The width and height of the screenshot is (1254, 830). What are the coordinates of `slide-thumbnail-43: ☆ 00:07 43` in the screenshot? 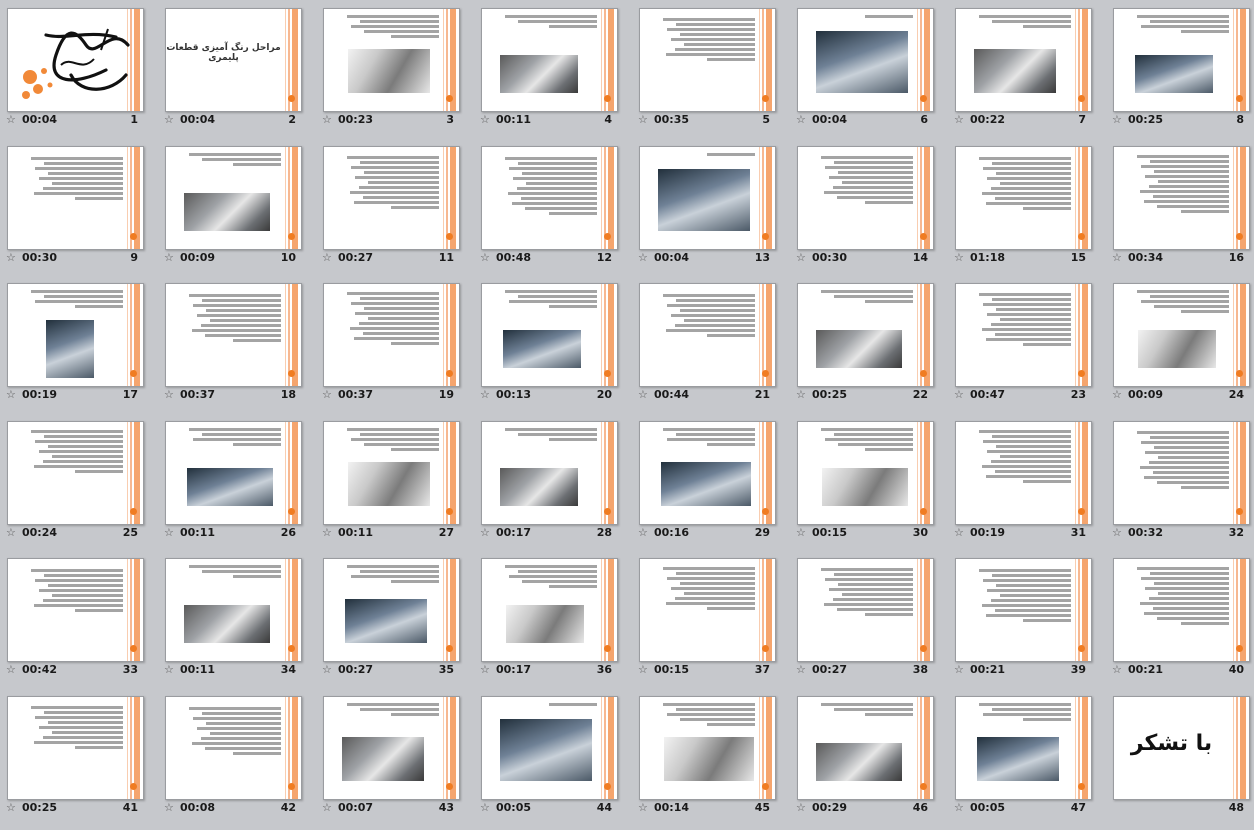 It's located at (391, 755).